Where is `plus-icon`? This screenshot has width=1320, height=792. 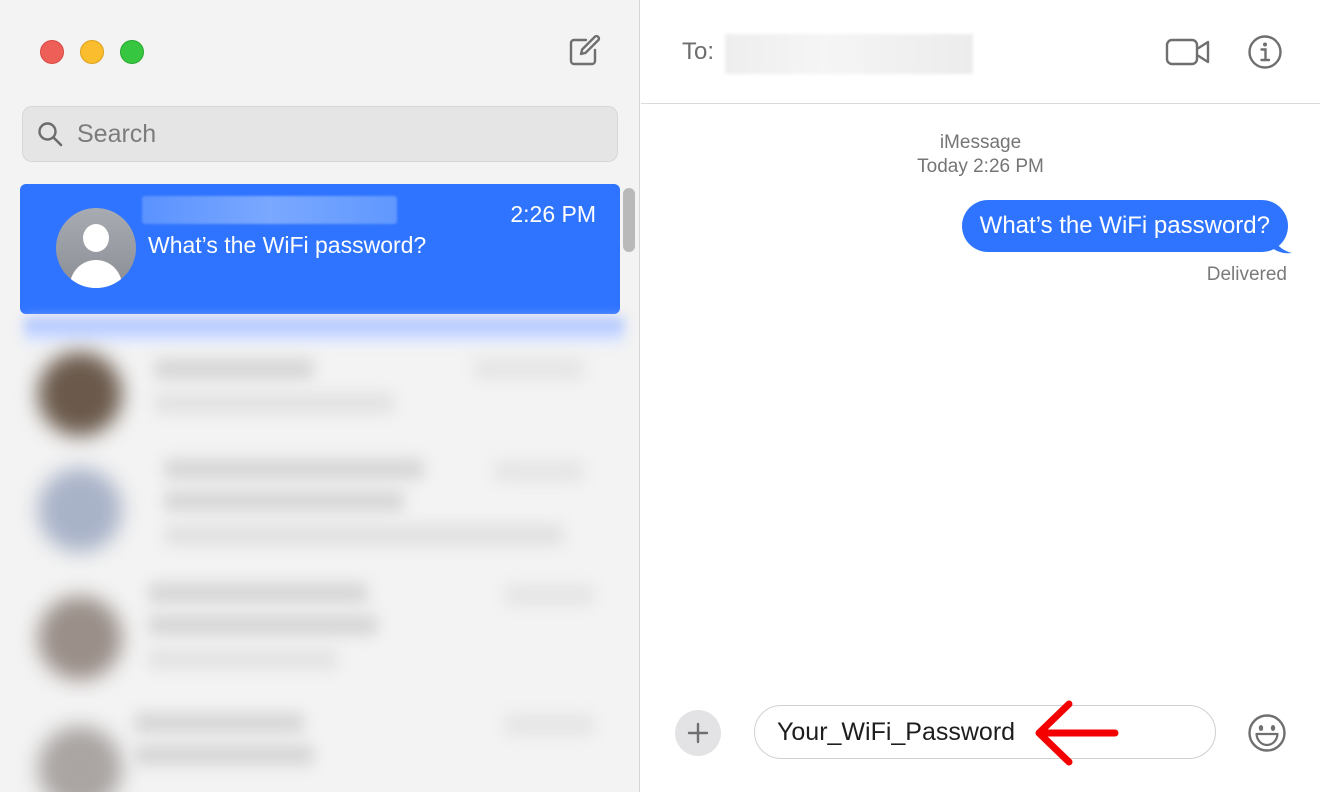 plus-icon is located at coordinates (698, 733).